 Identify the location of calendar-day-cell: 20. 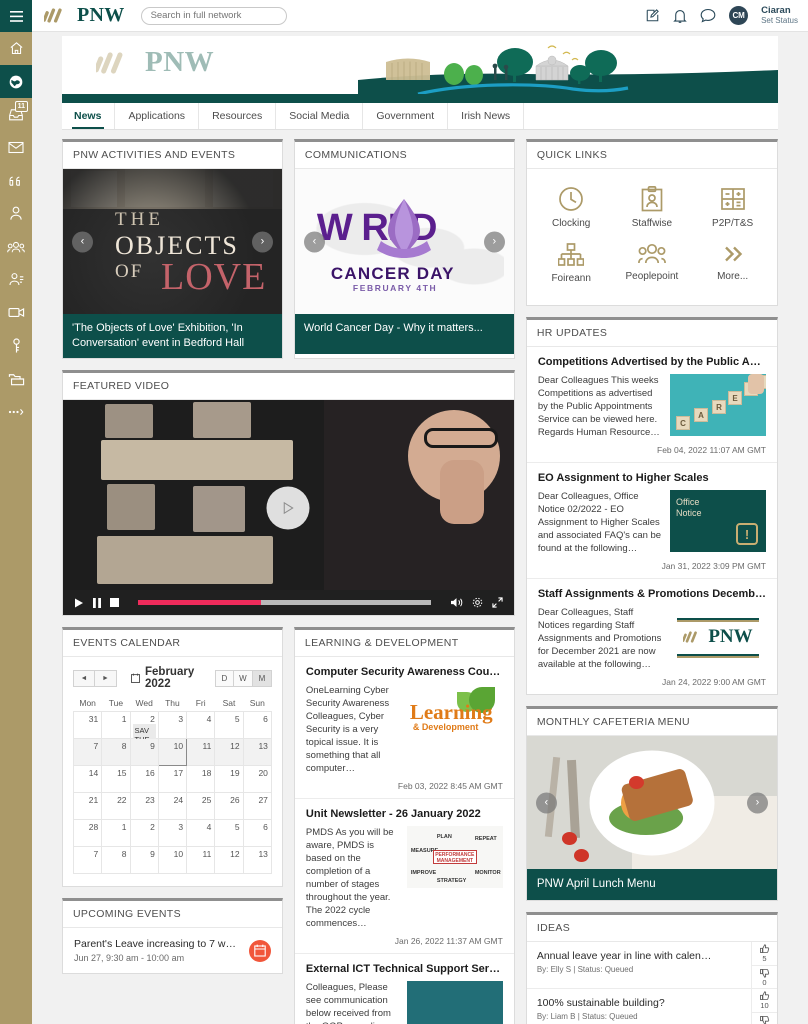
(257, 779).